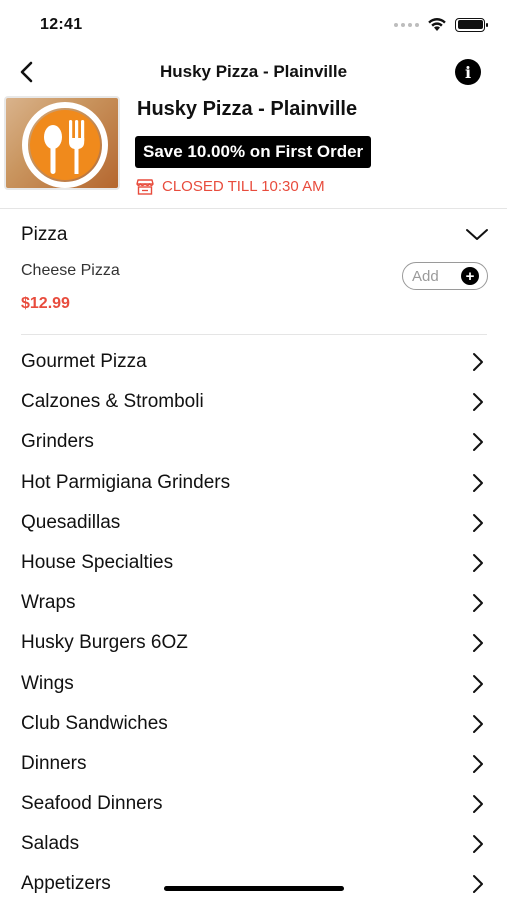 This screenshot has height=900, width=507. What do you see at coordinates (253, 24) in the screenshot?
I see `status-bar: 12:41` at bounding box center [253, 24].